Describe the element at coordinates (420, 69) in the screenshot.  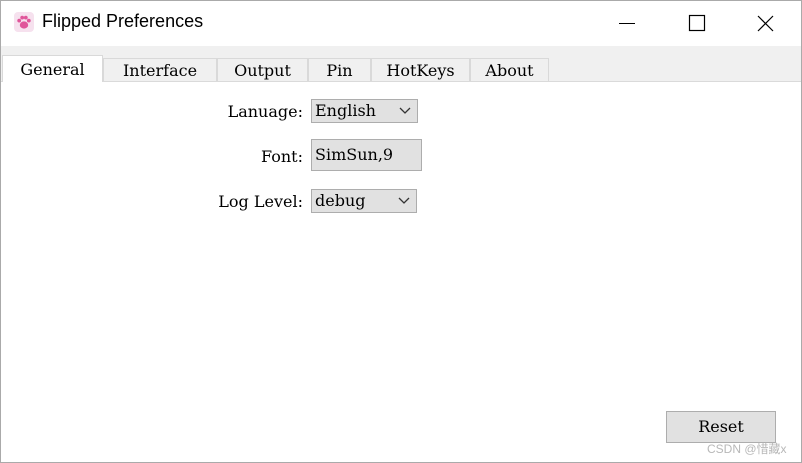
I see `tab-hotkeys: HotKeys` at that location.